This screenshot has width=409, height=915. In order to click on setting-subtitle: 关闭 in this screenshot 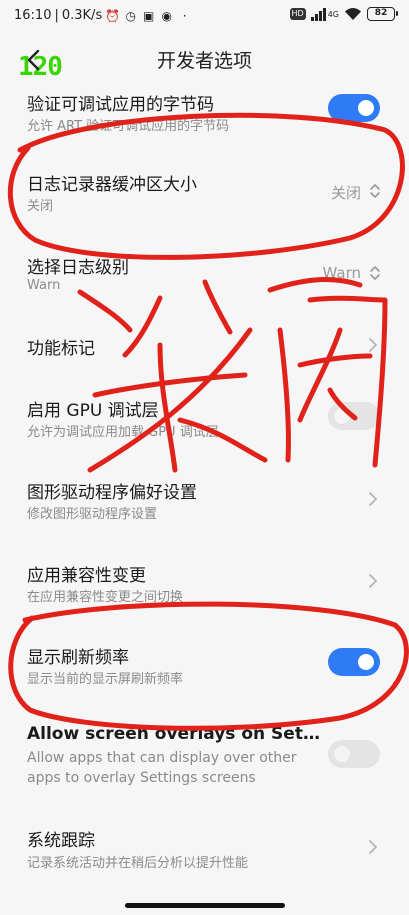, I will do `click(40, 206)`.